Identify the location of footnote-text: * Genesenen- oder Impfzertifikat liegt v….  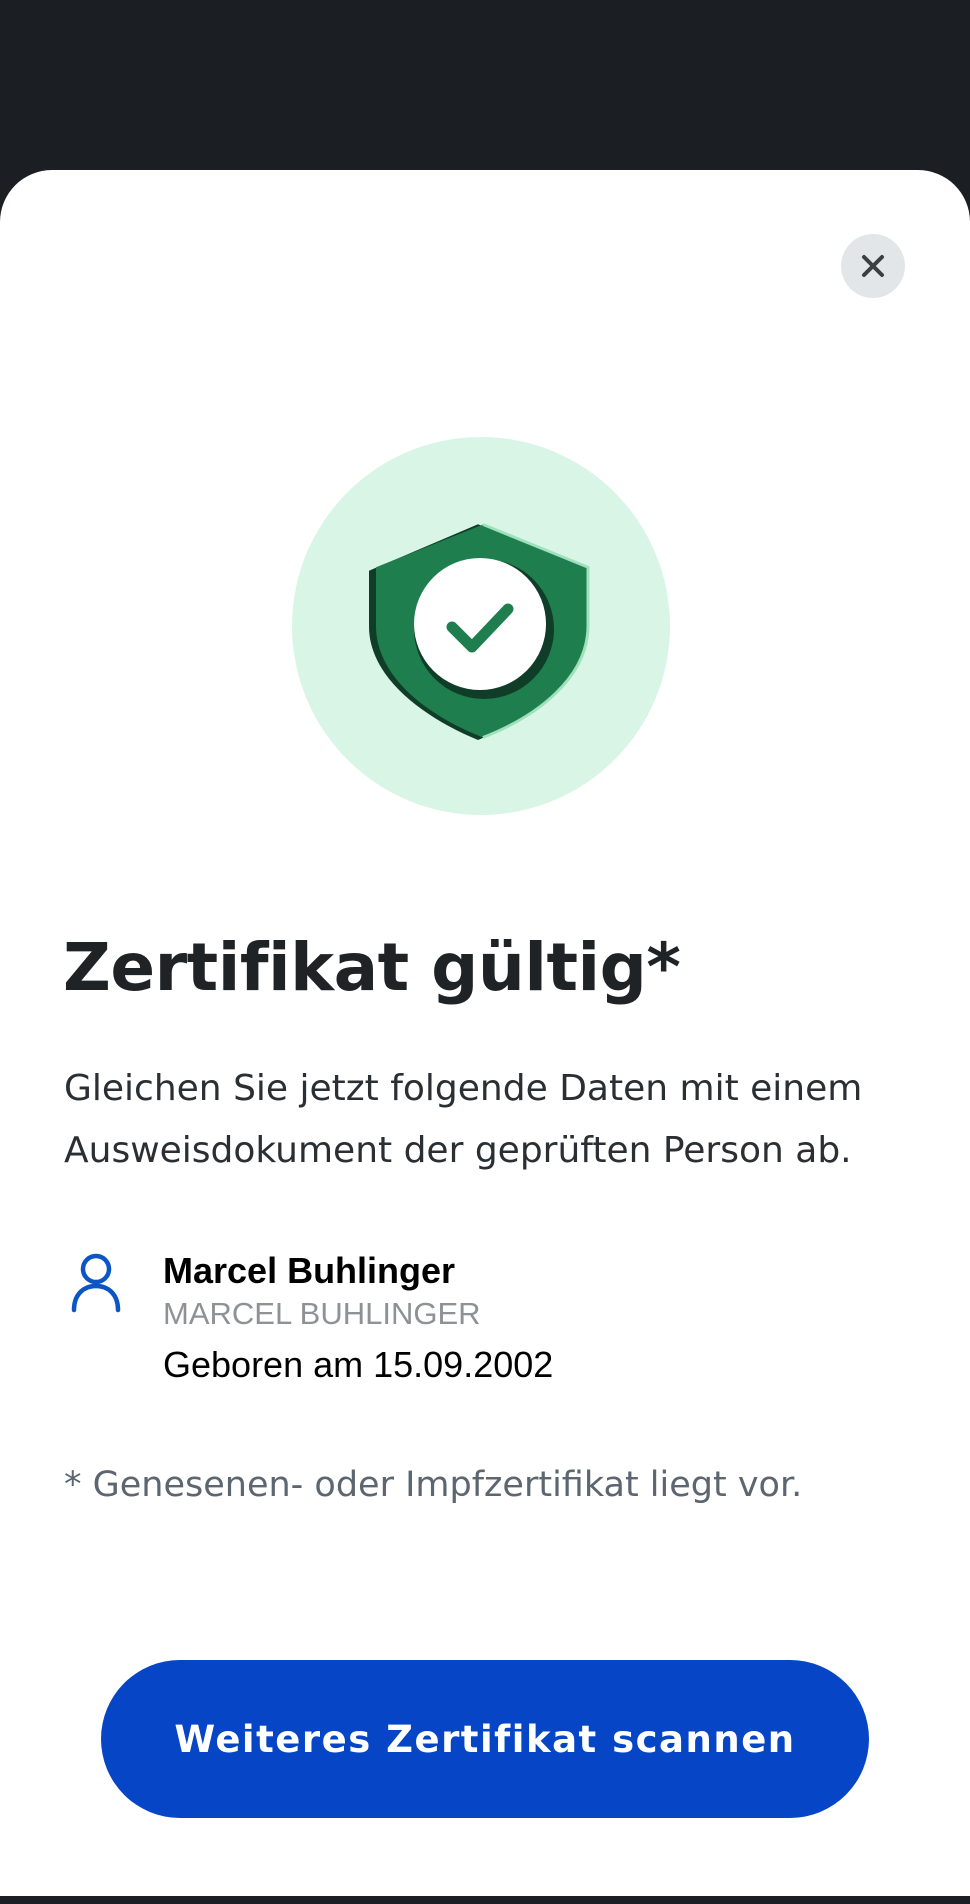
(433, 1485).